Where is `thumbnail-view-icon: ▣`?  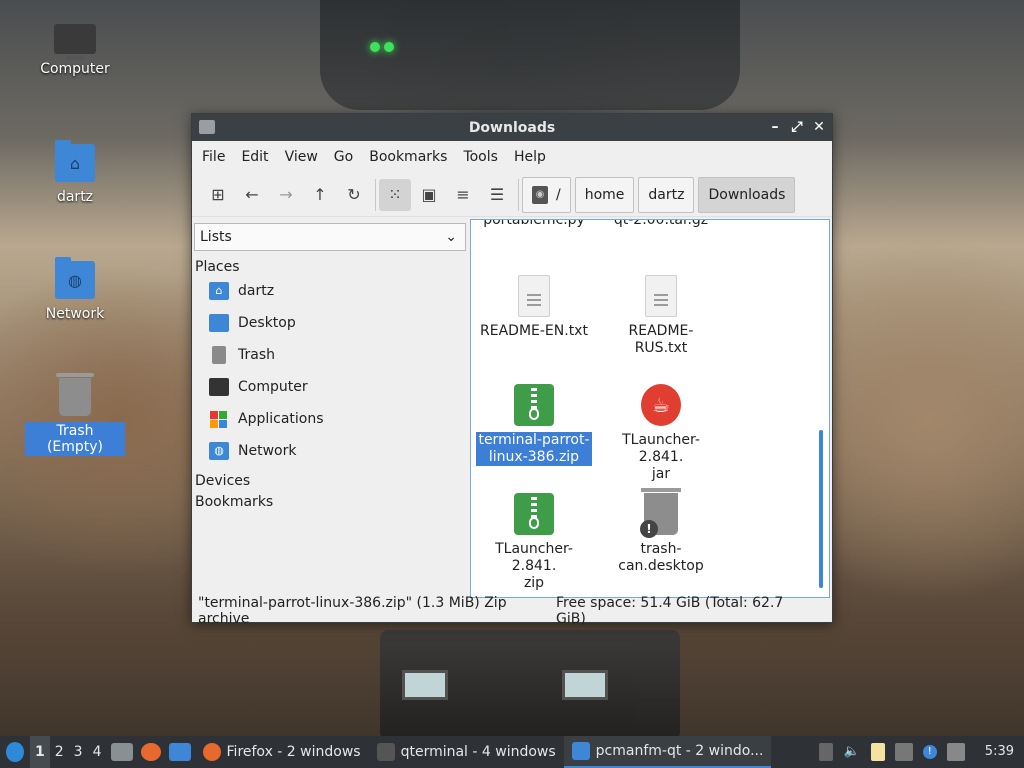
thumbnail-view-icon: ▣ is located at coordinates (429, 195).